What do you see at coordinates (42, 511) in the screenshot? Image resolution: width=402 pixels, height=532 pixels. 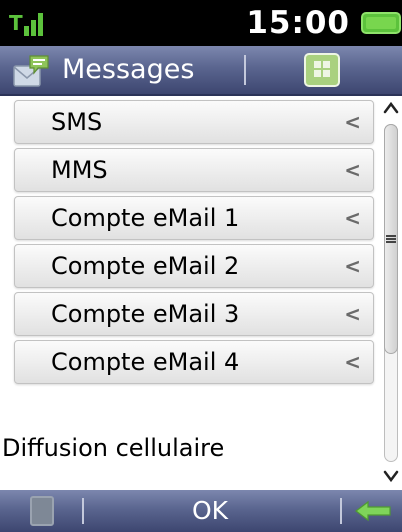 I see `left-softkey-icon` at bounding box center [42, 511].